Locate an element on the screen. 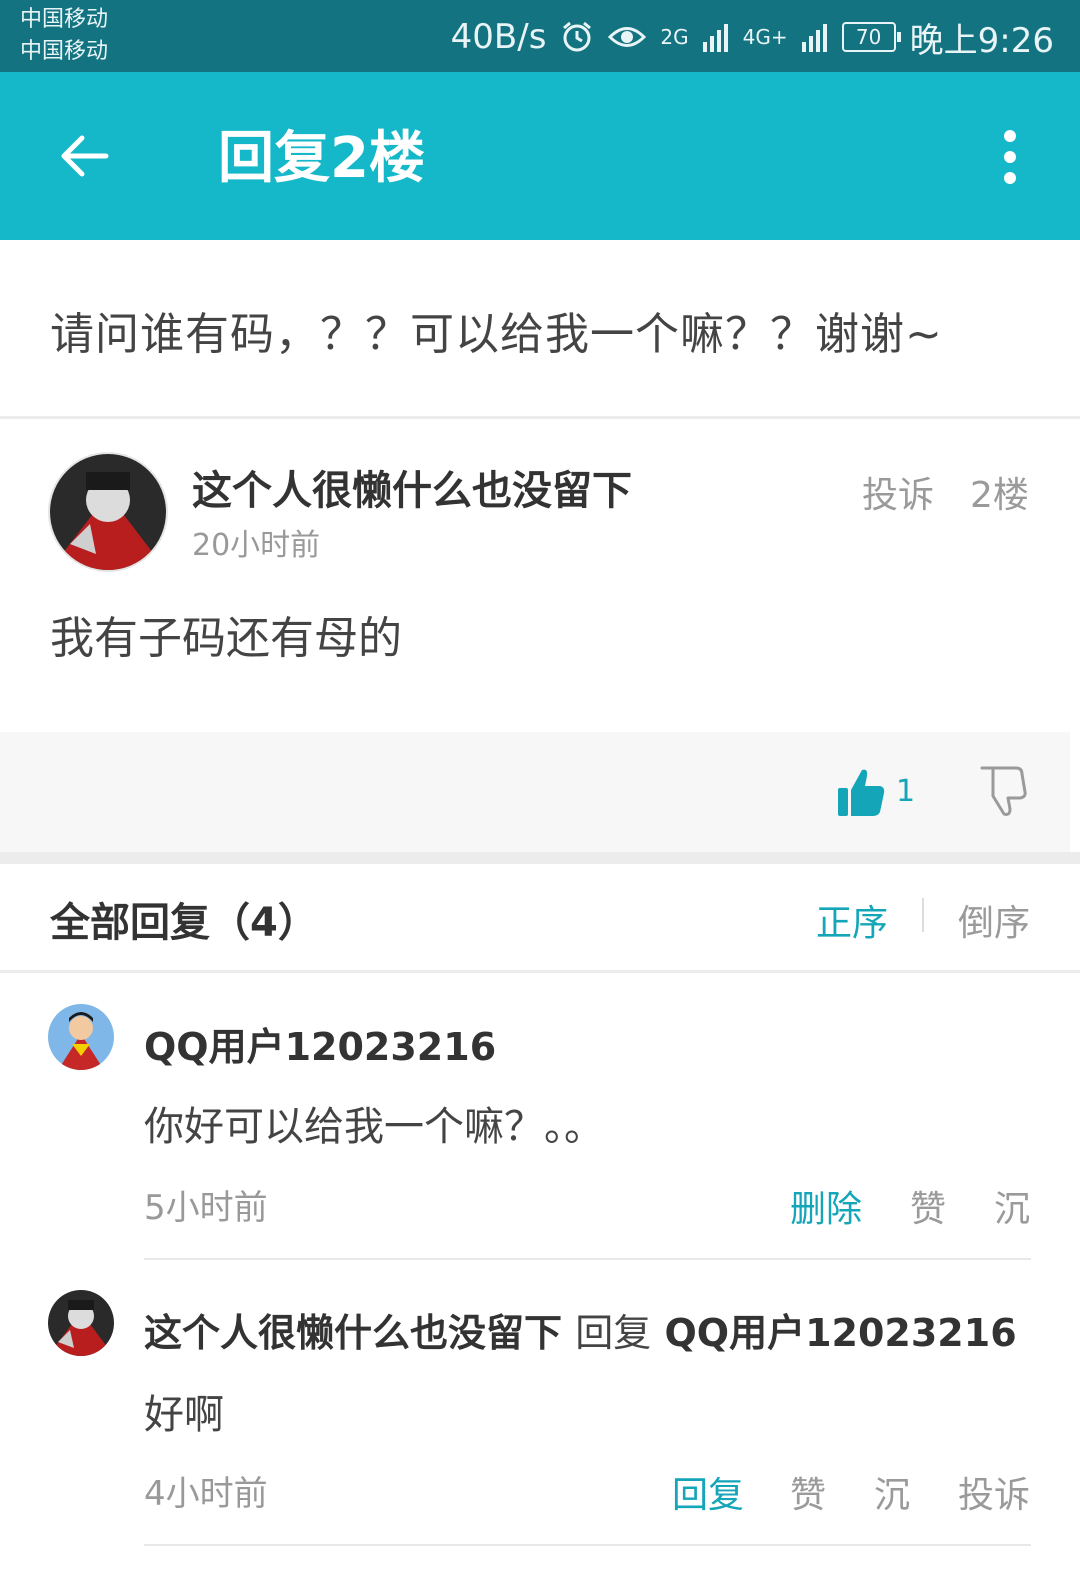 Image resolution: width=1080 pixels, height=1569 pixels. sort-descending-button: 倒序 is located at coordinates (994, 920).